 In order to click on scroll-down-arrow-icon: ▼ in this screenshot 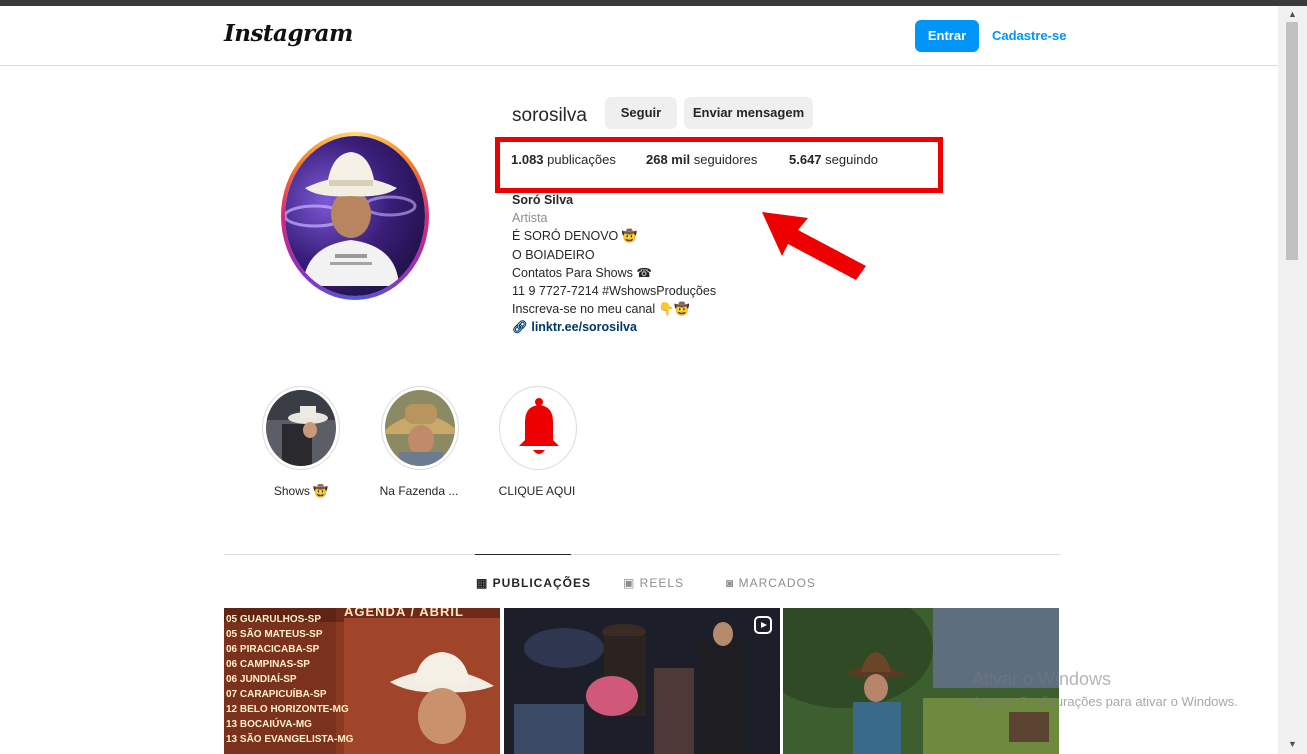, I will do `click(1292, 744)`.